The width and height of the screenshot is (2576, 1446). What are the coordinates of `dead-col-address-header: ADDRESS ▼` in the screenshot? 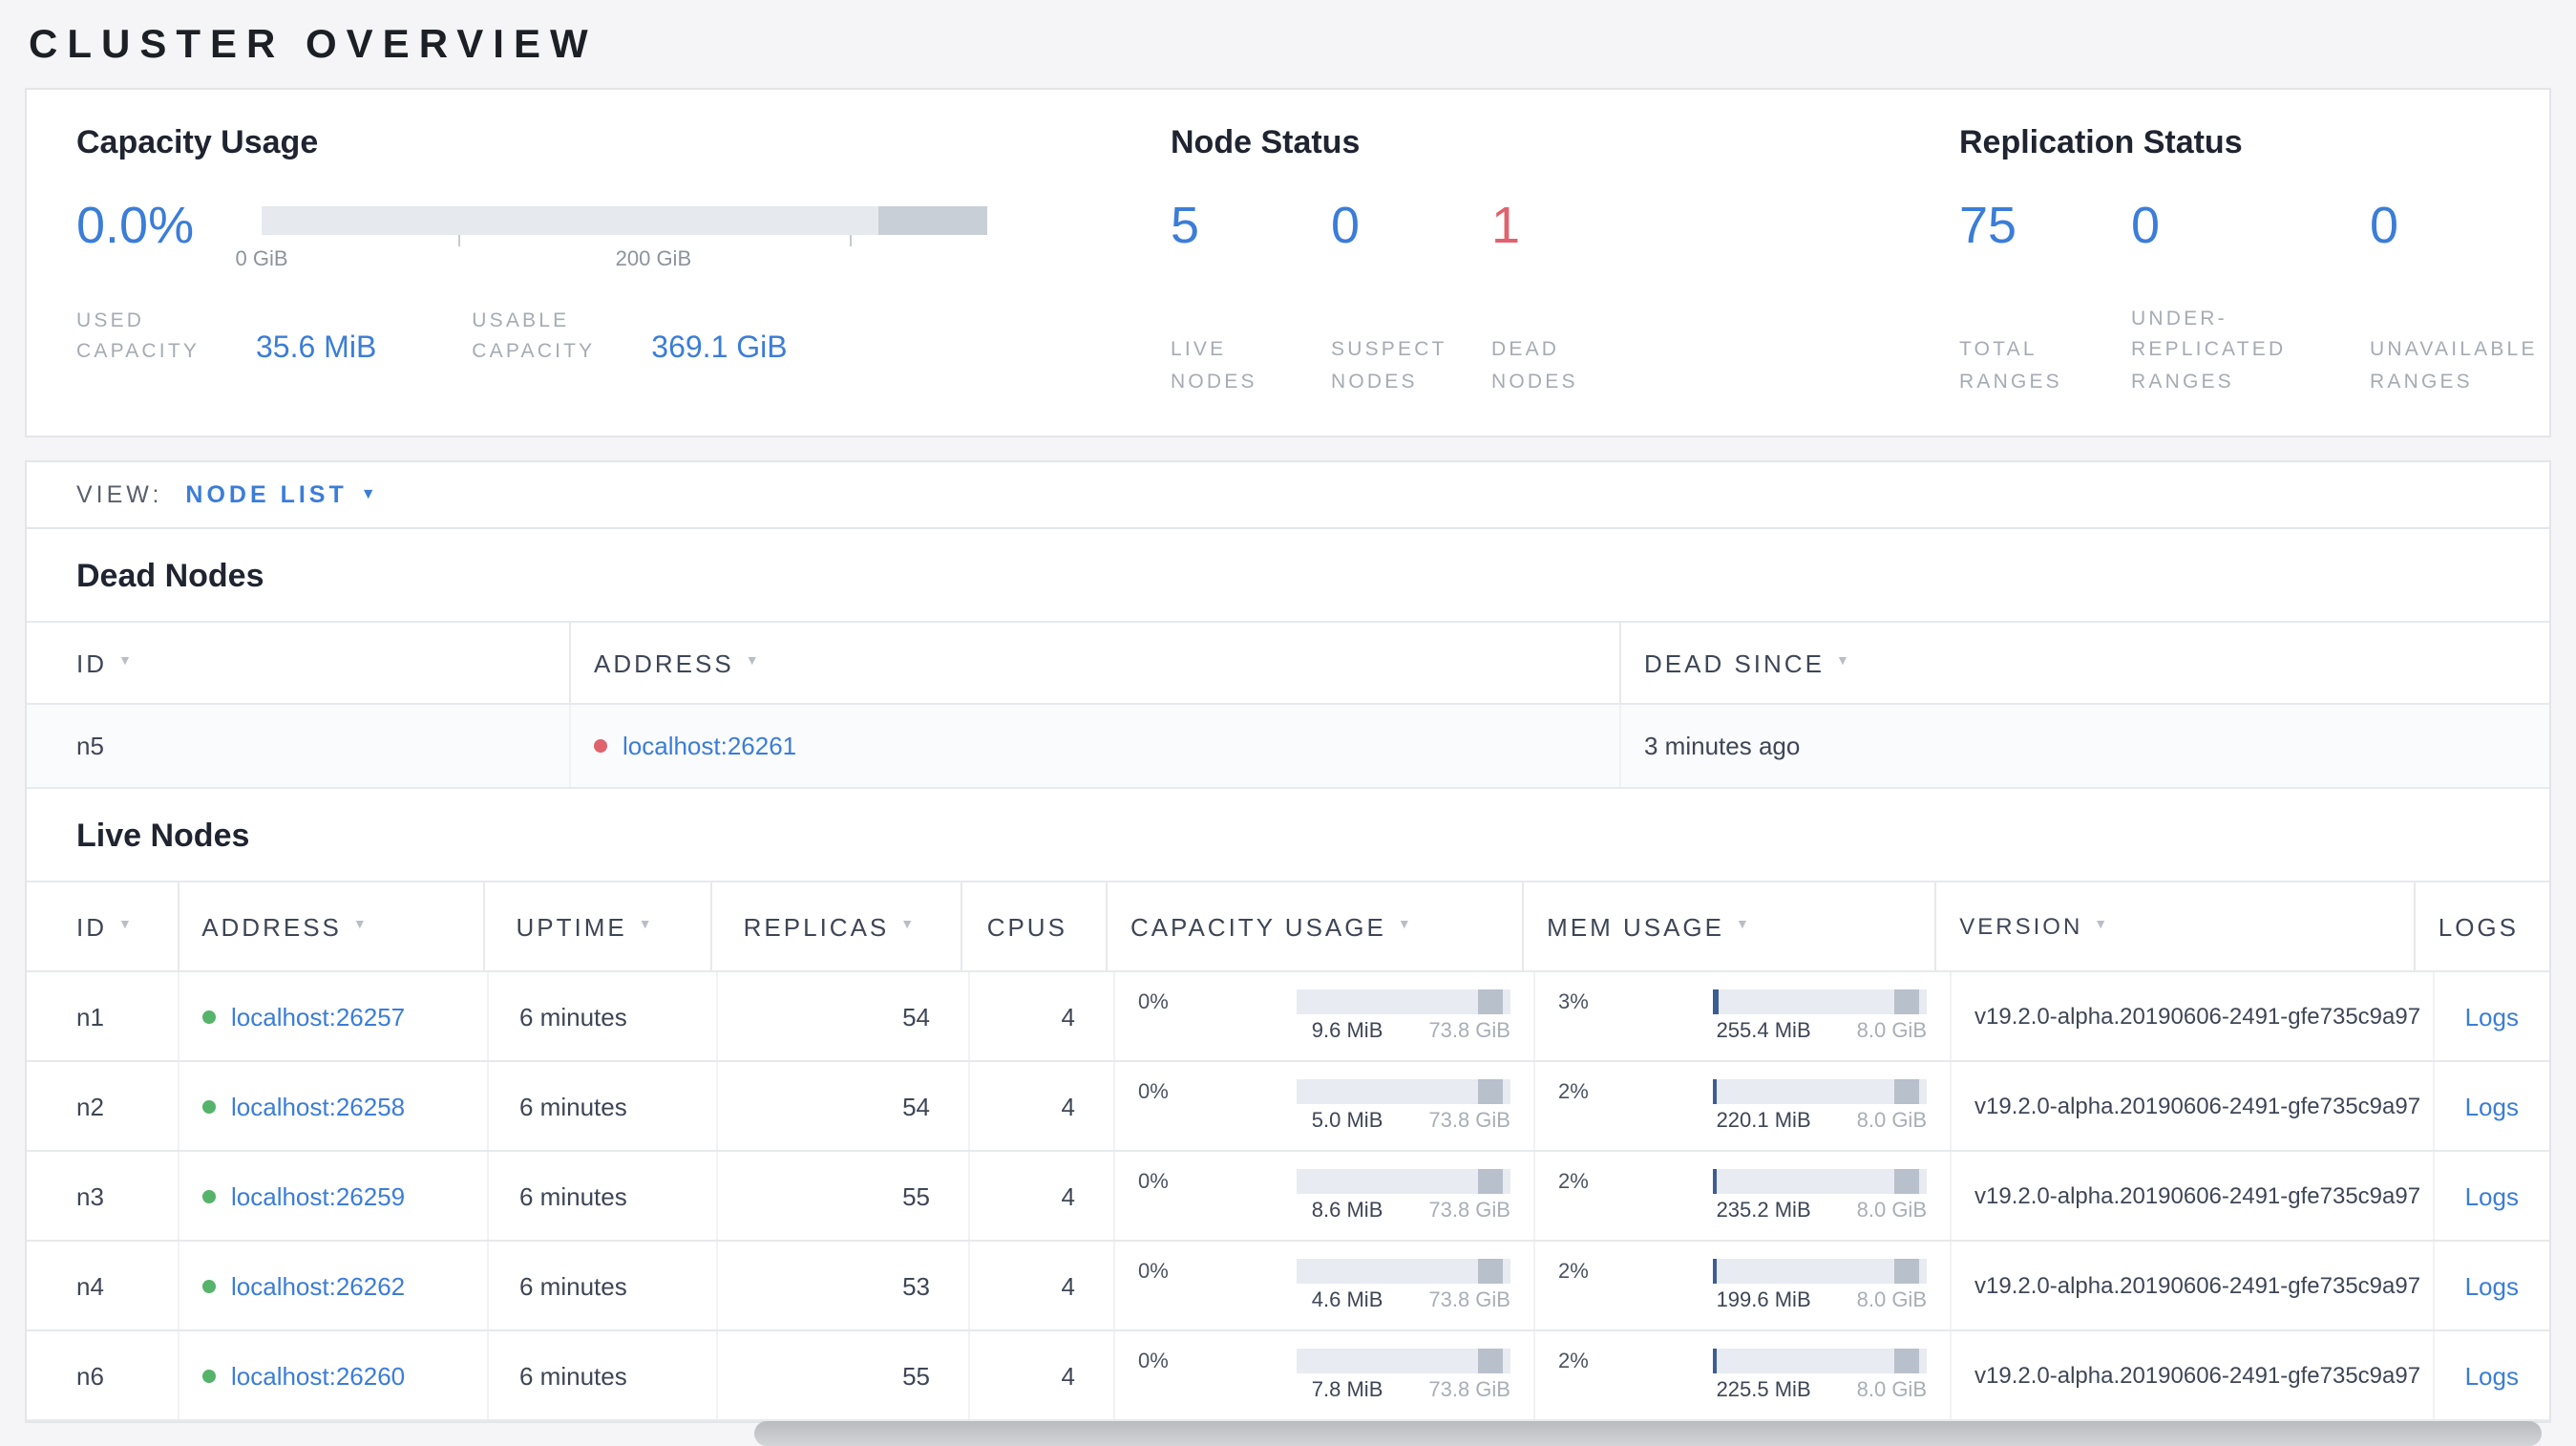 It's located at (1096, 663).